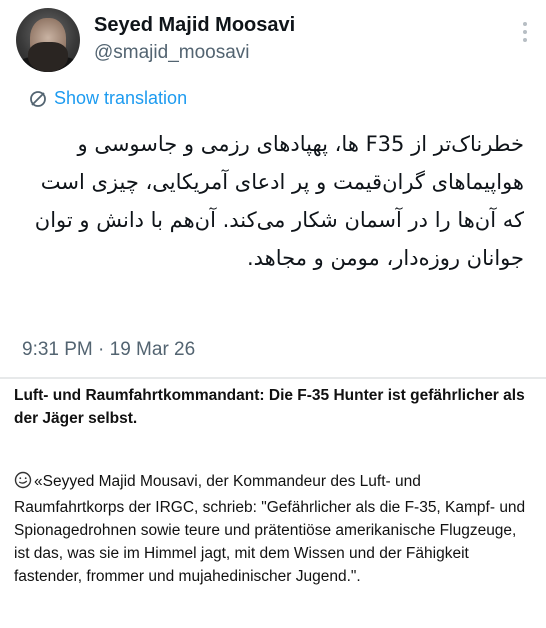  What do you see at coordinates (48, 40) in the screenshot?
I see `avatar` at bounding box center [48, 40].